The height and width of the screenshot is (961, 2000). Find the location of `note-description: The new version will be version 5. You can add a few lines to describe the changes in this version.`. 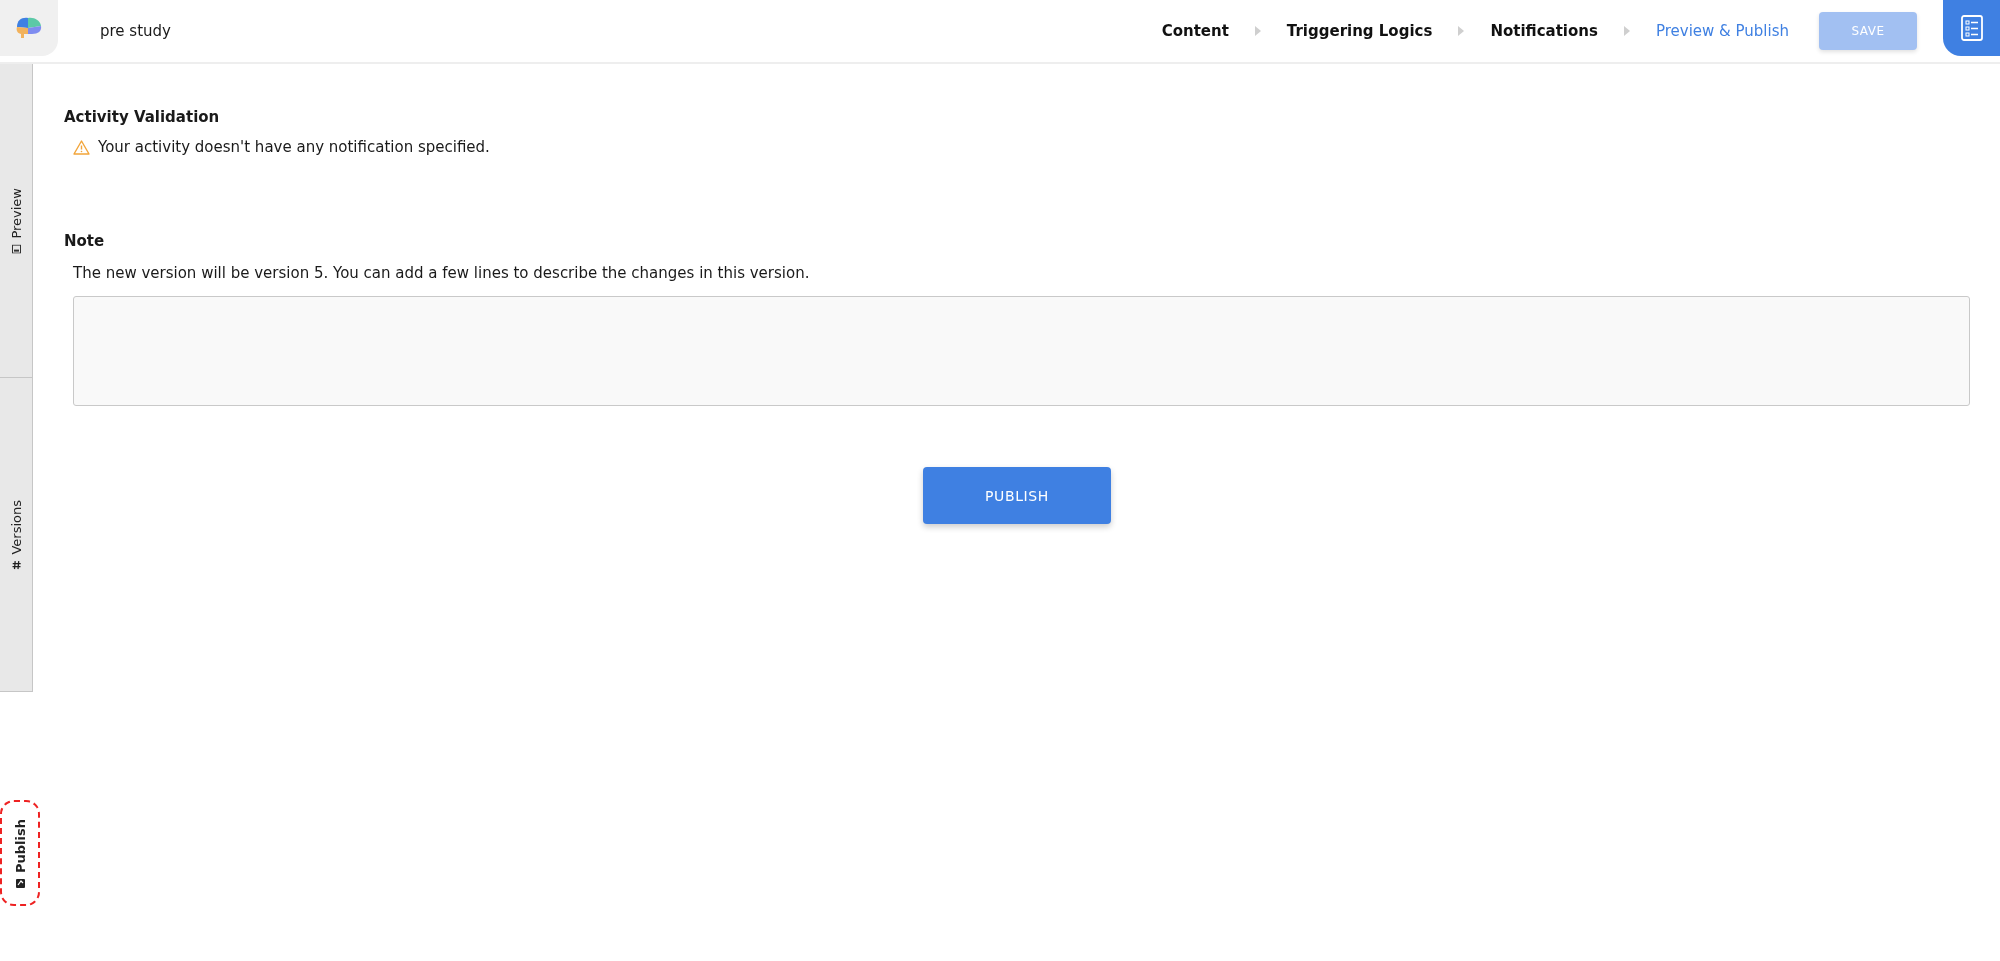

note-description: The new version will be version 5. You can add a few lines to describe the changes in this version. is located at coordinates (441, 273).